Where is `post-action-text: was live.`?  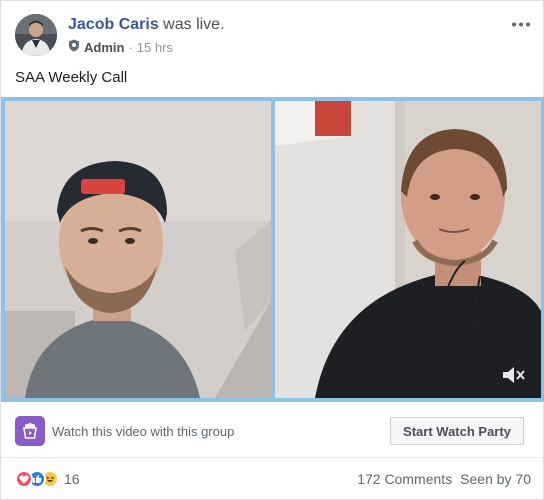
post-action-text: was live. is located at coordinates (194, 24).